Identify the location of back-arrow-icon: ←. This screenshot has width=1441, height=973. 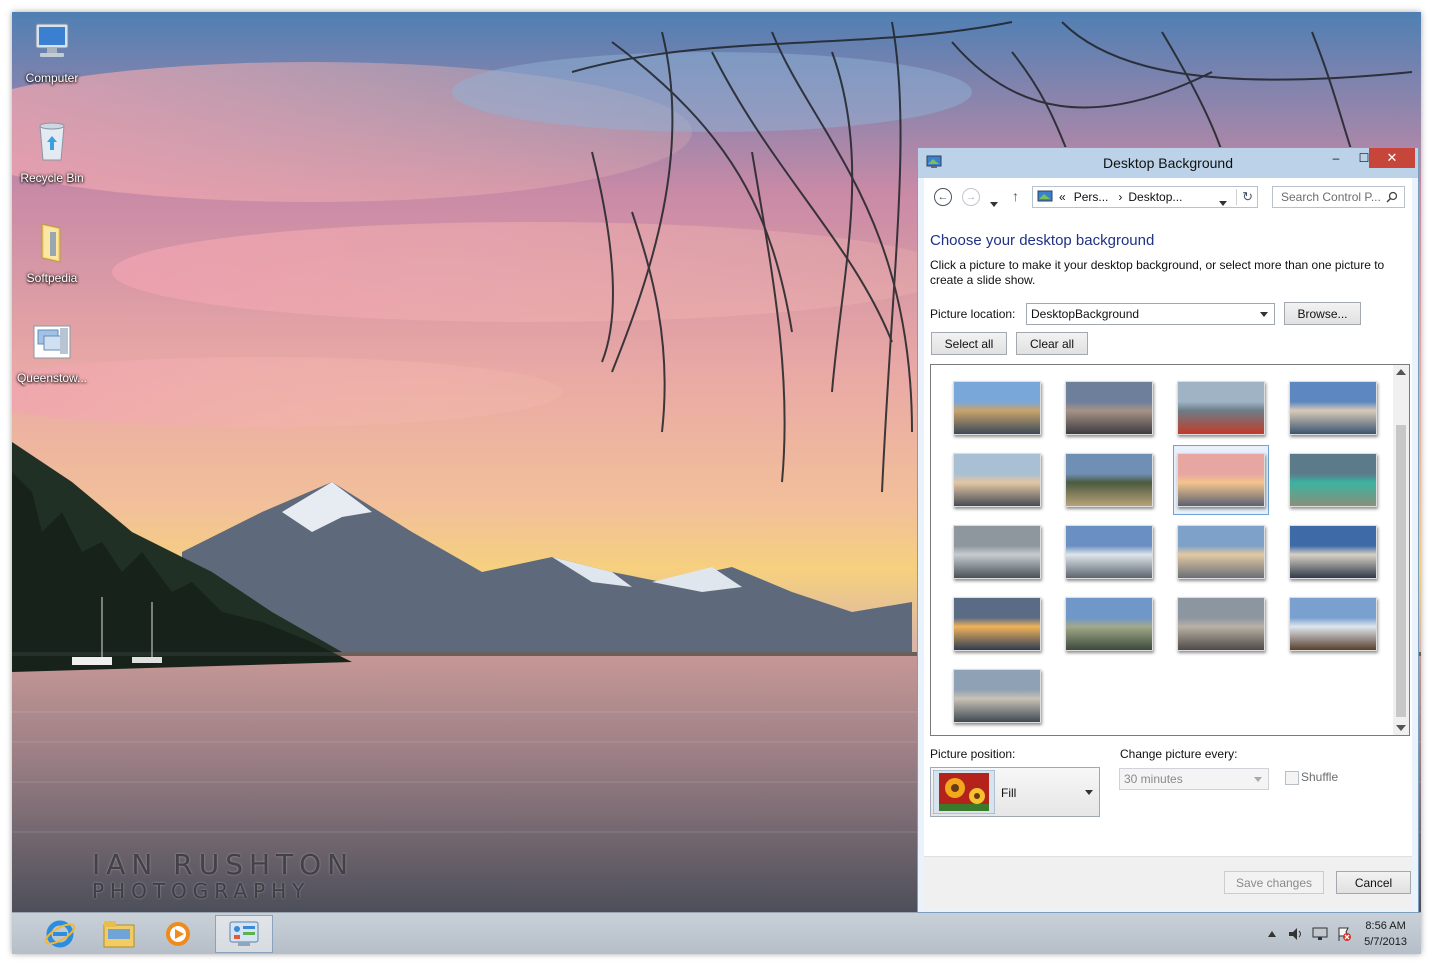
(943, 197).